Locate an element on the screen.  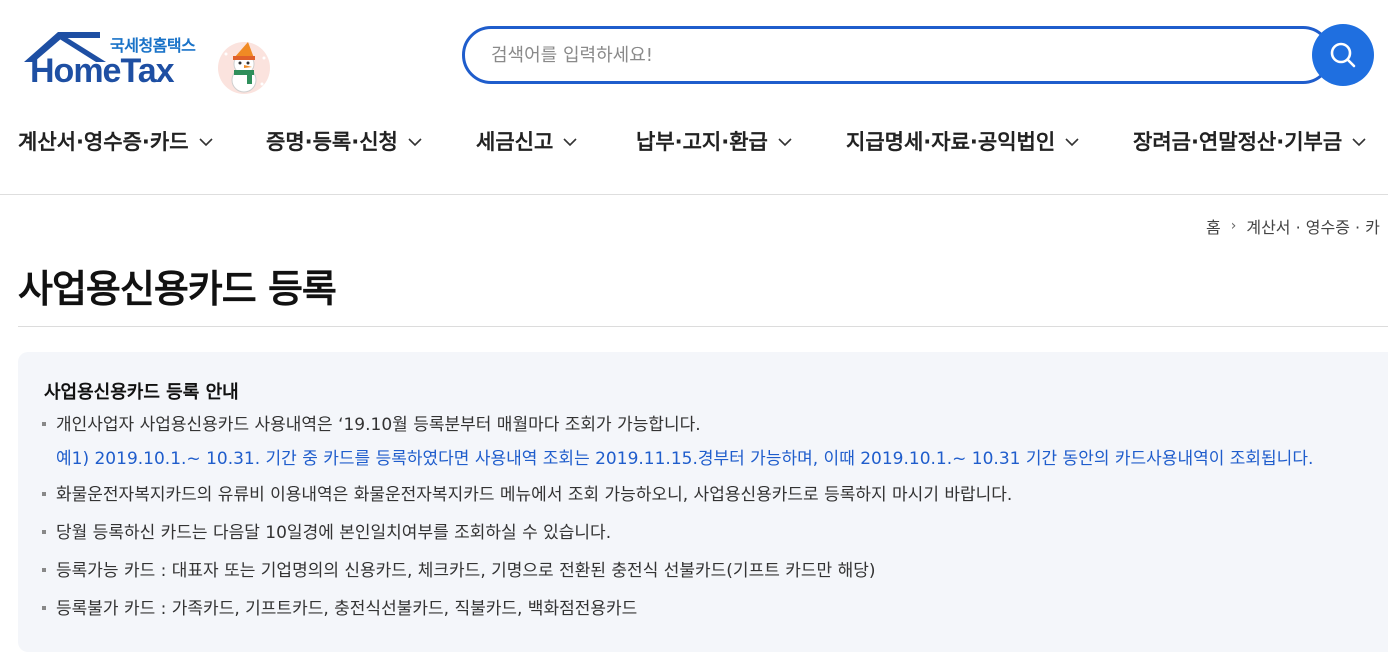
gnb-item-label: 계산서·영수증·카드 is located at coordinates (103, 142).